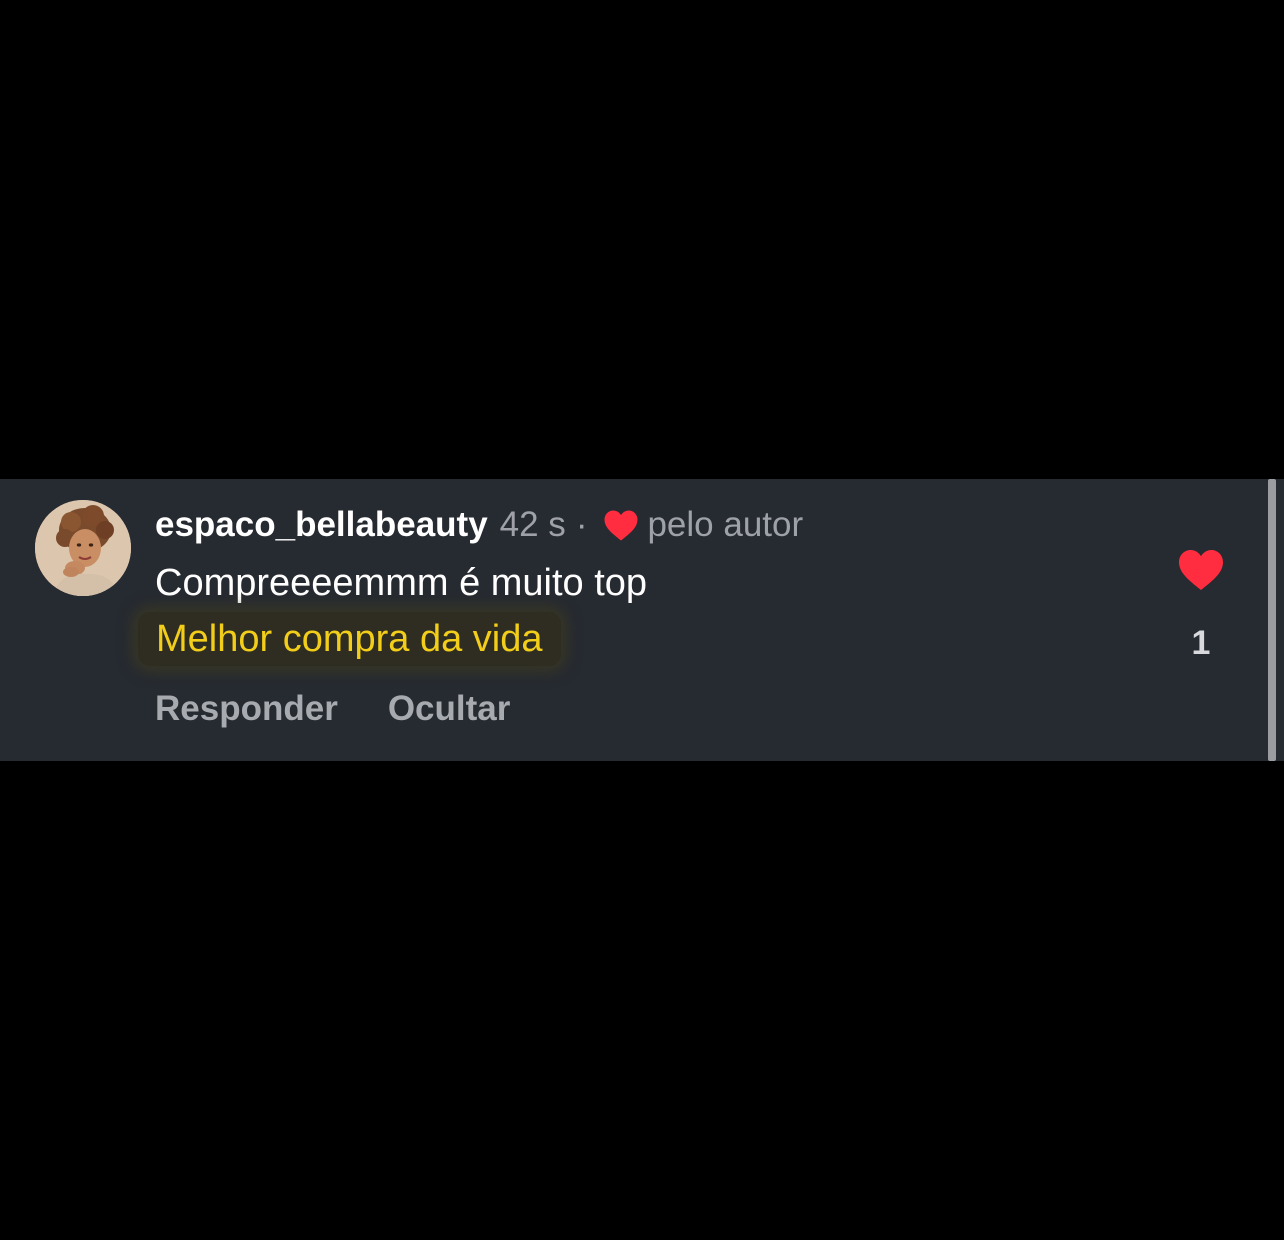 Image resolution: width=1284 pixels, height=1240 pixels. I want to click on like-button, so click(1201, 570).